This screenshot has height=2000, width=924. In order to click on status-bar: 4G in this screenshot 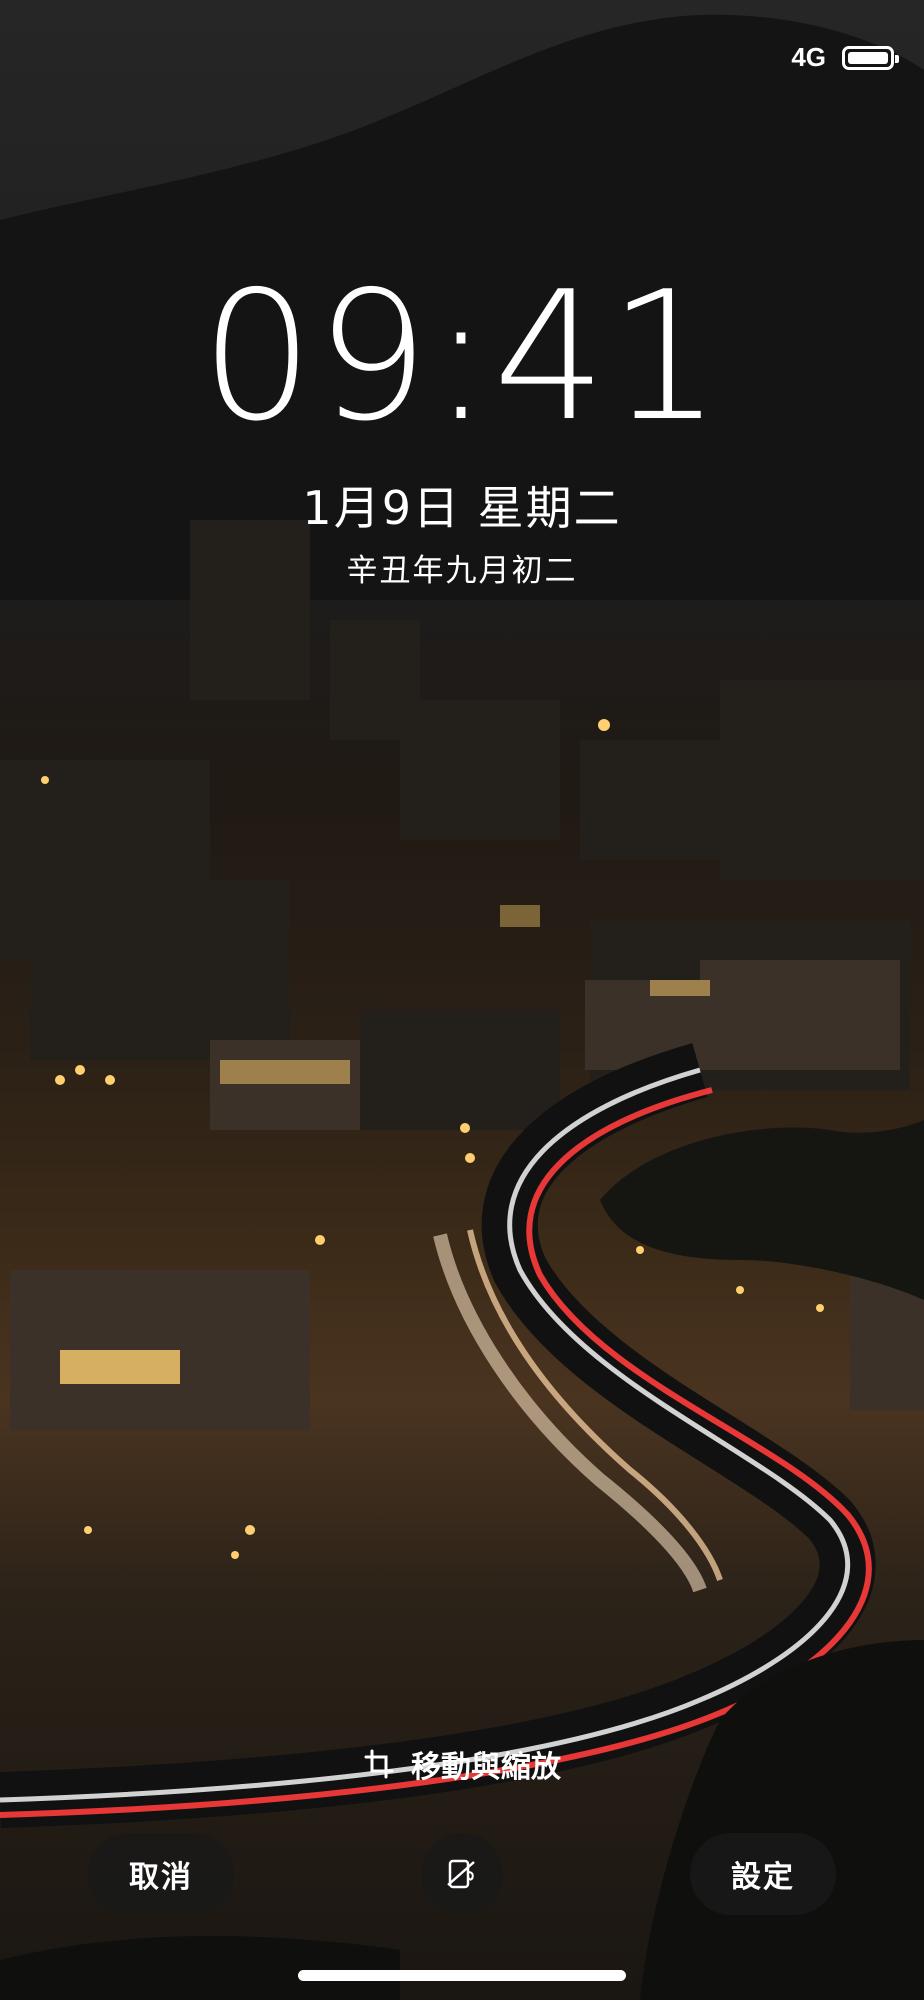, I will do `click(845, 57)`.